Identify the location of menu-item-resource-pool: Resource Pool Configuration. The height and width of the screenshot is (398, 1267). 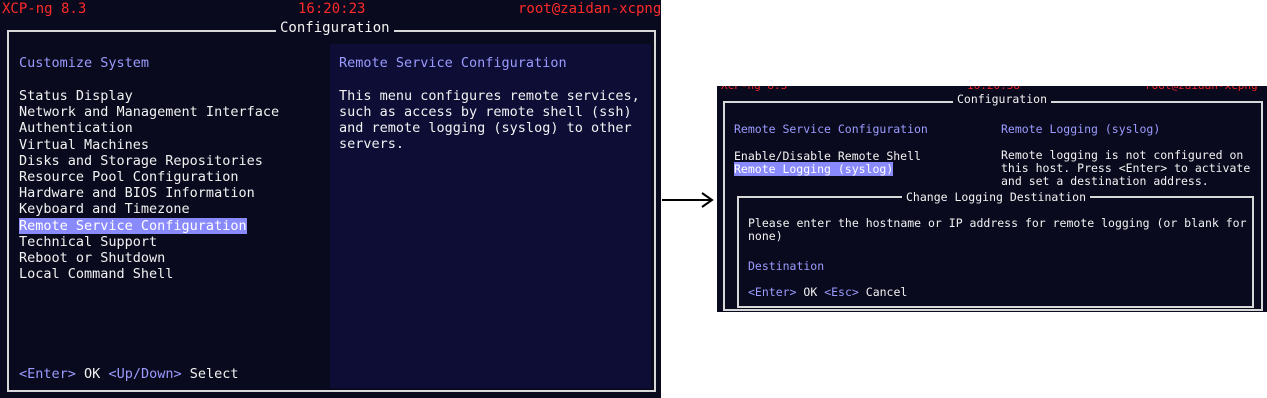
(149, 177).